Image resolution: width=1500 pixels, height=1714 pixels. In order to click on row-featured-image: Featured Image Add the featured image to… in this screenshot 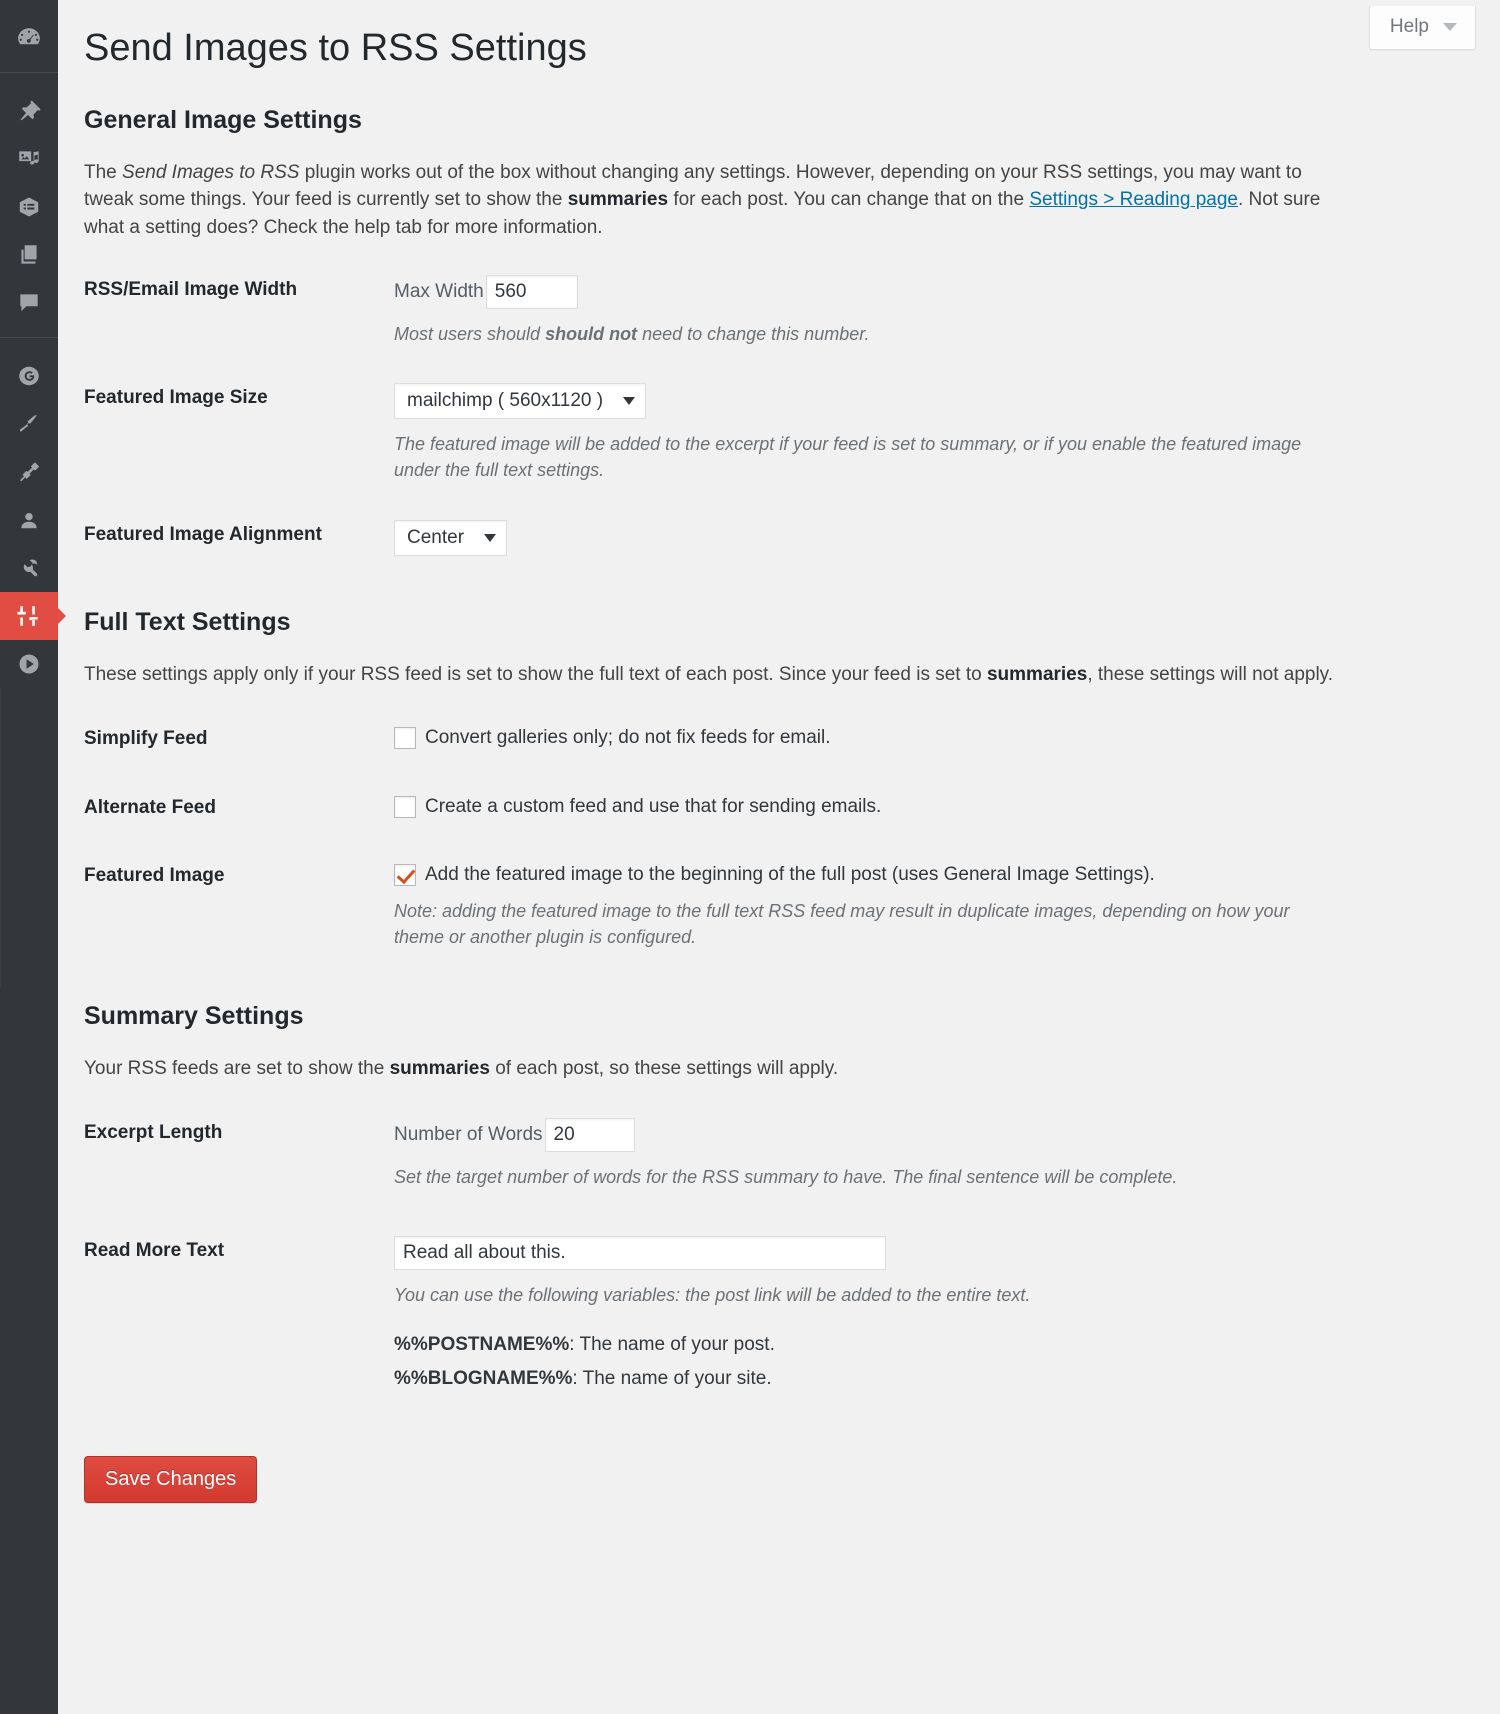, I will do `click(761, 905)`.